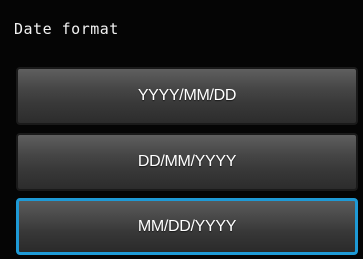 The image size is (363, 259). I want to click on option-label: YYYY/MM/DD, so click(187, 95).